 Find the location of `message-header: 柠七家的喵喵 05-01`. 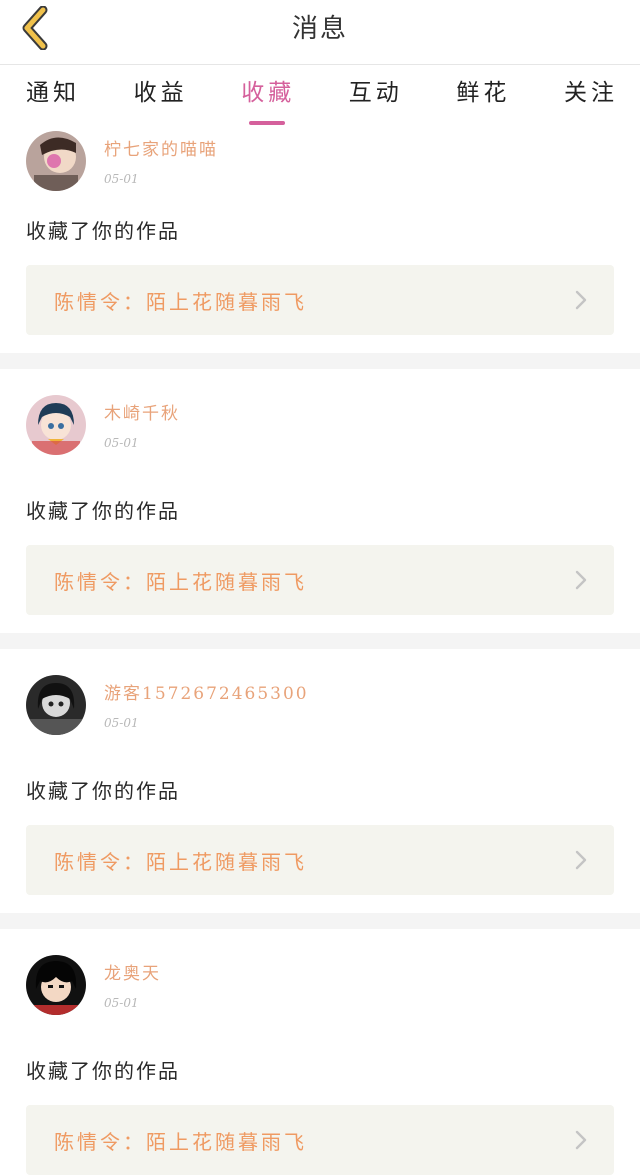

message-header: 柠七家的喵喵 05-01 is located at coordinates (320, 162).